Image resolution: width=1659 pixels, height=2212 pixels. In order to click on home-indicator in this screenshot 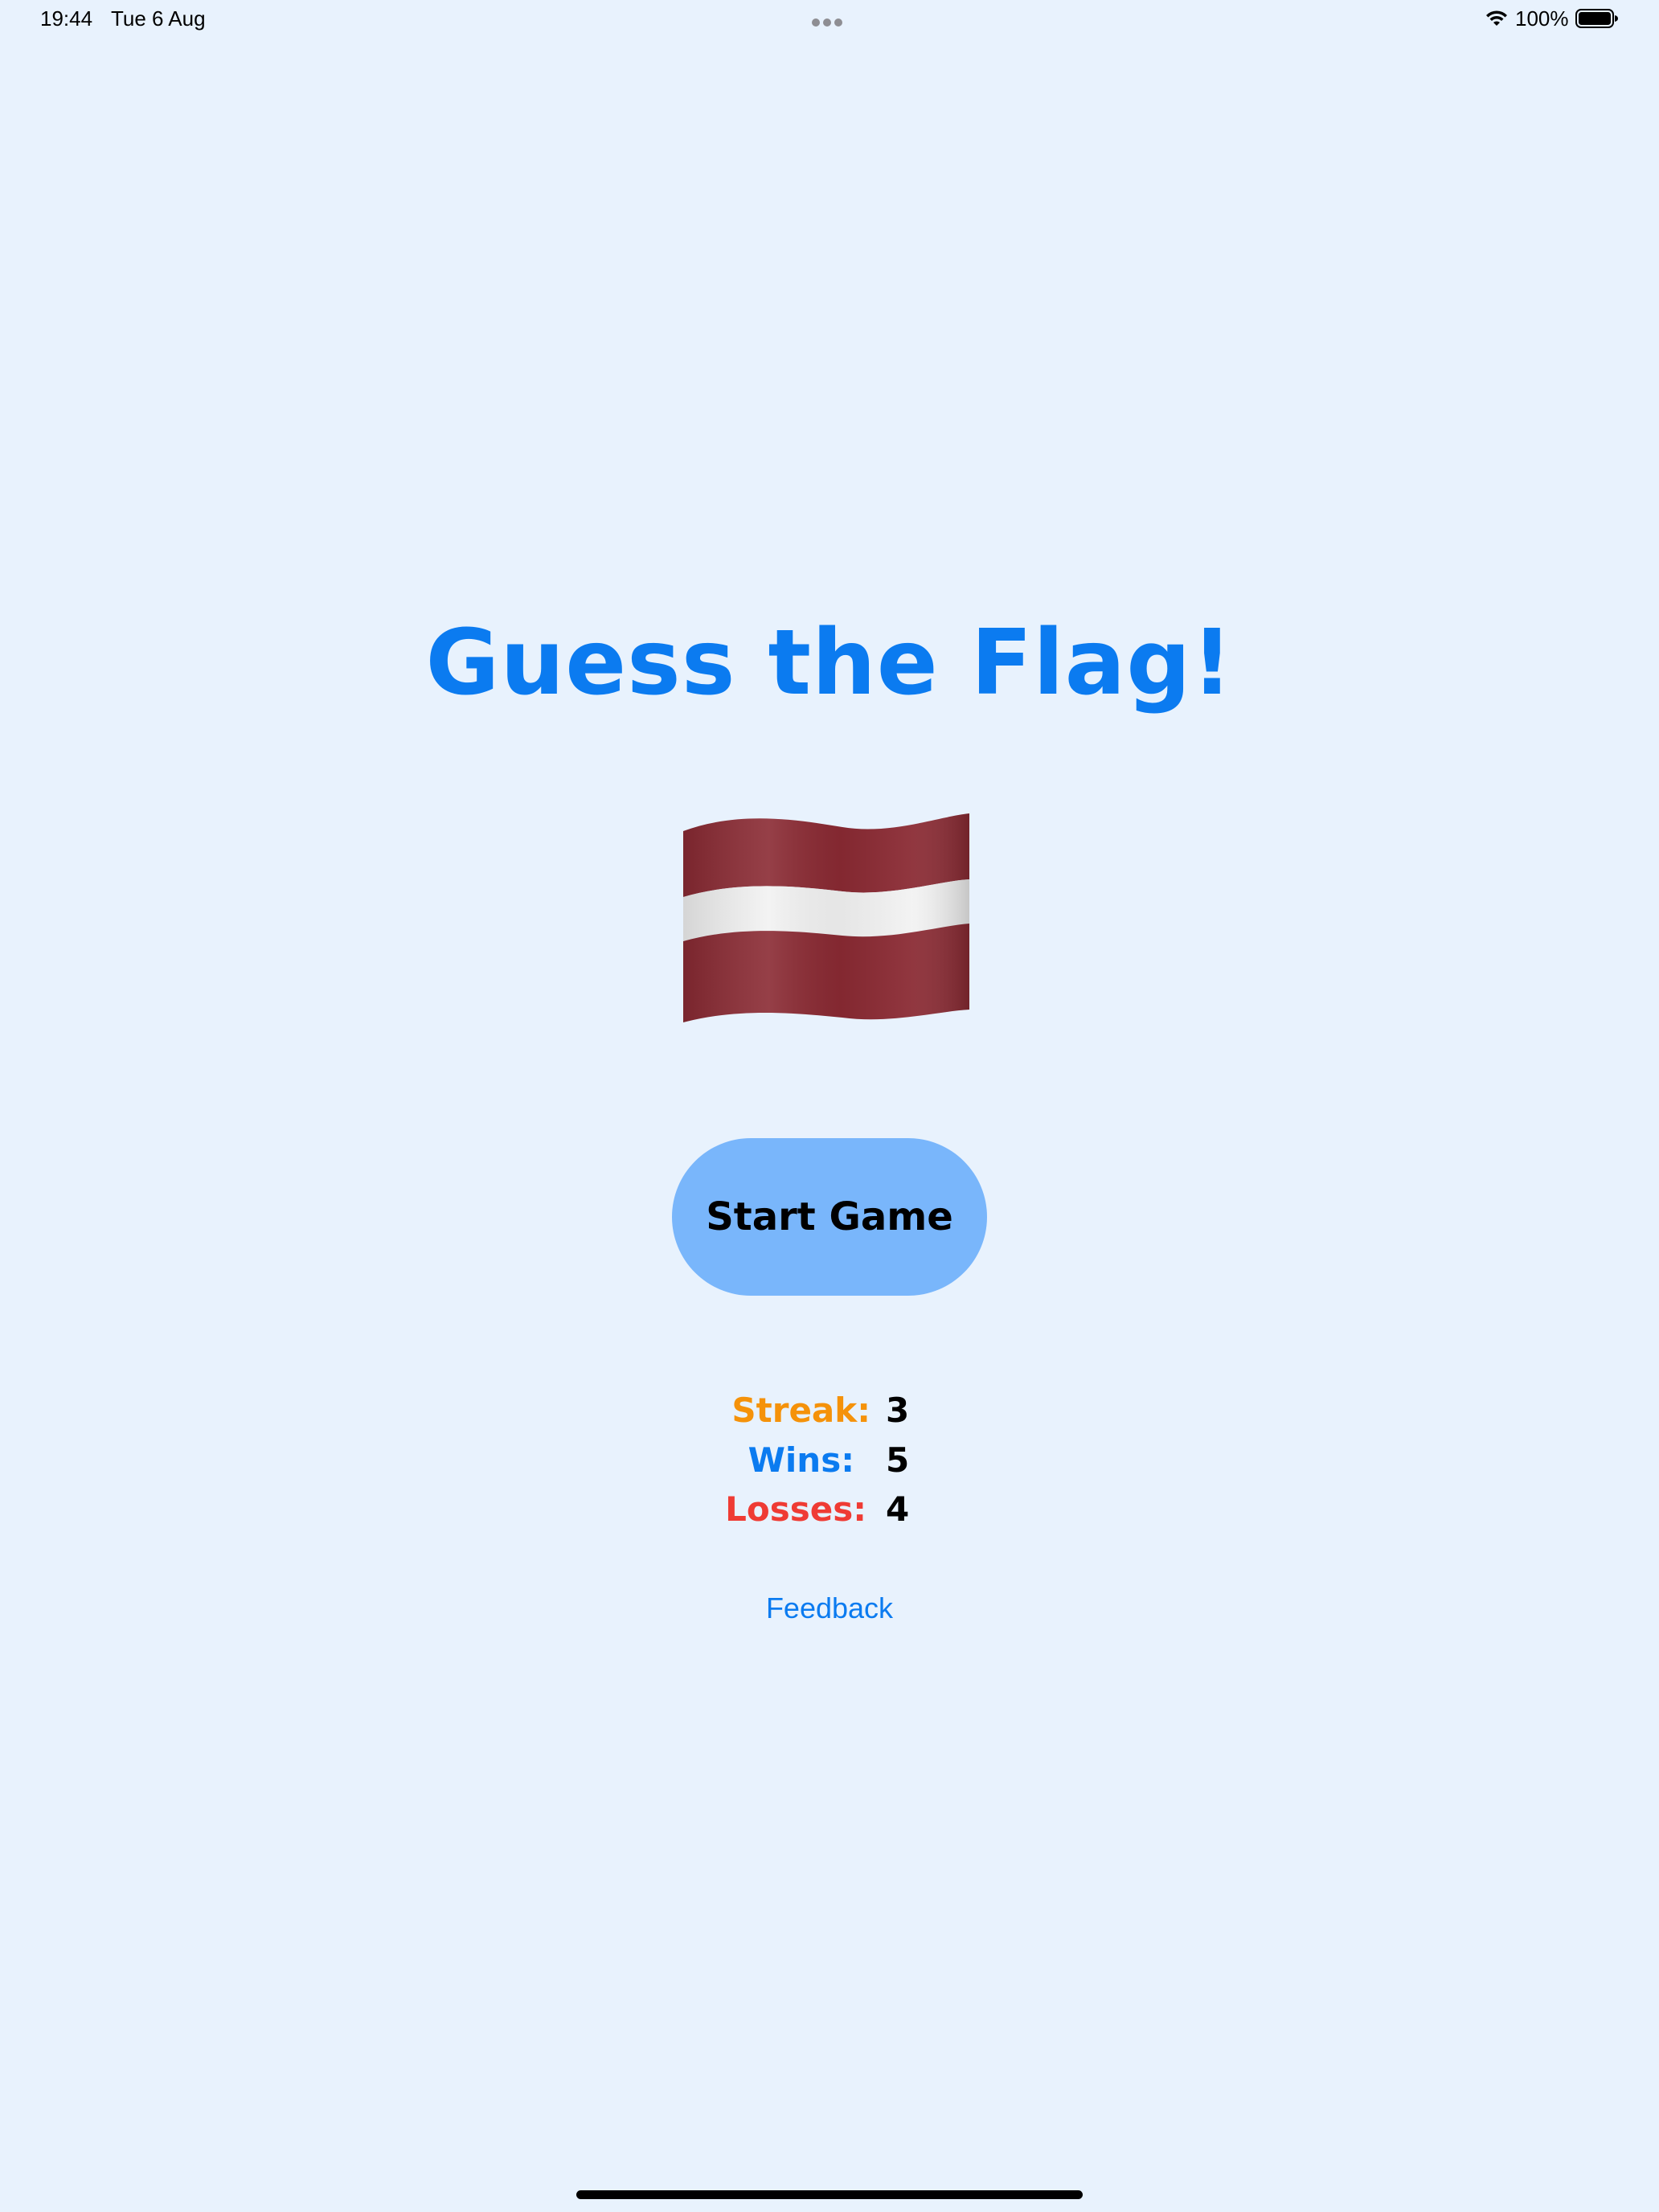, I will do `click(829, 2194)`.